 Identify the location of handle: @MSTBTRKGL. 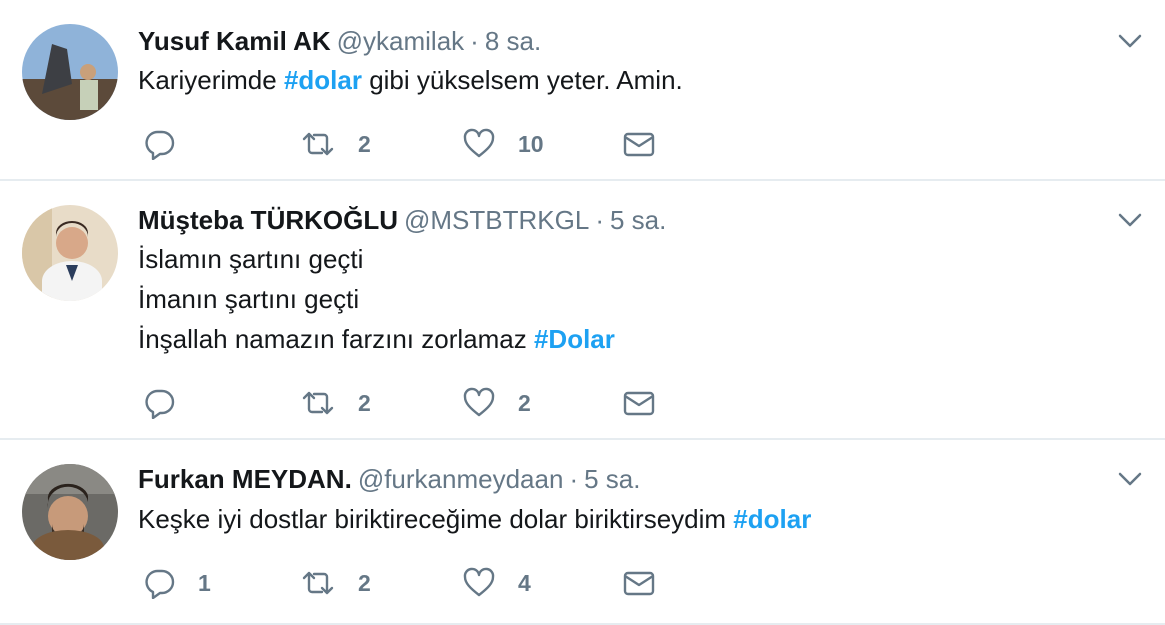
(496, 220).